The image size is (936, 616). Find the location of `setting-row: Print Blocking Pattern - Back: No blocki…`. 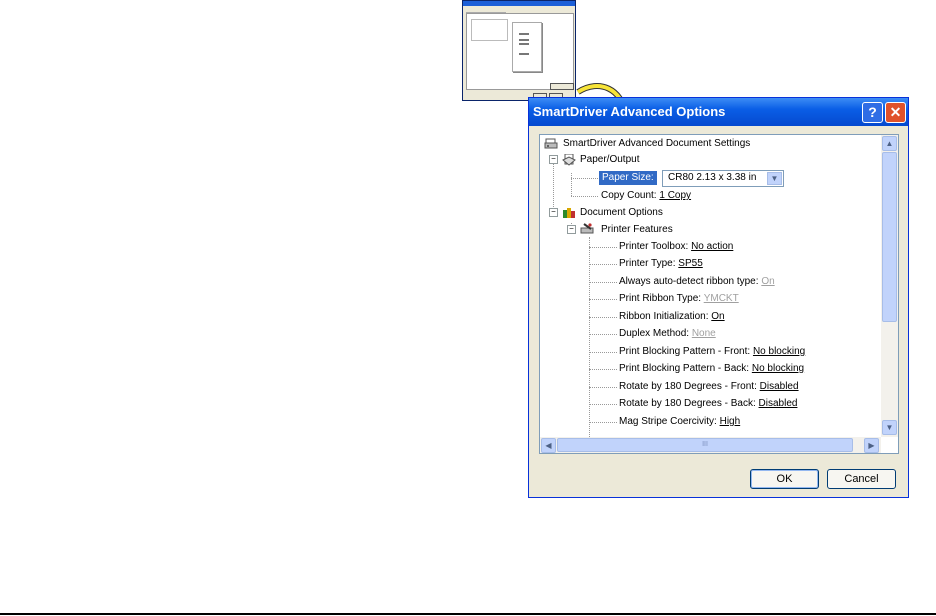

setting-row: Print Blocking Pattern - Back: No blocki… is located at coordinates (711, 369).